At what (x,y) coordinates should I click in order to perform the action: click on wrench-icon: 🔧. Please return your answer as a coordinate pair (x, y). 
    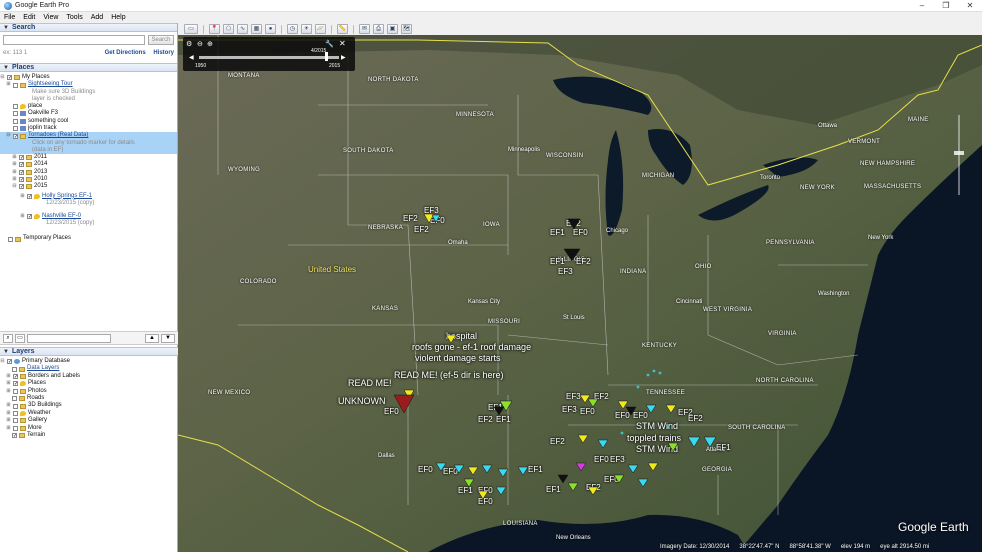
    Looking at the image, I should click on (329, 44).